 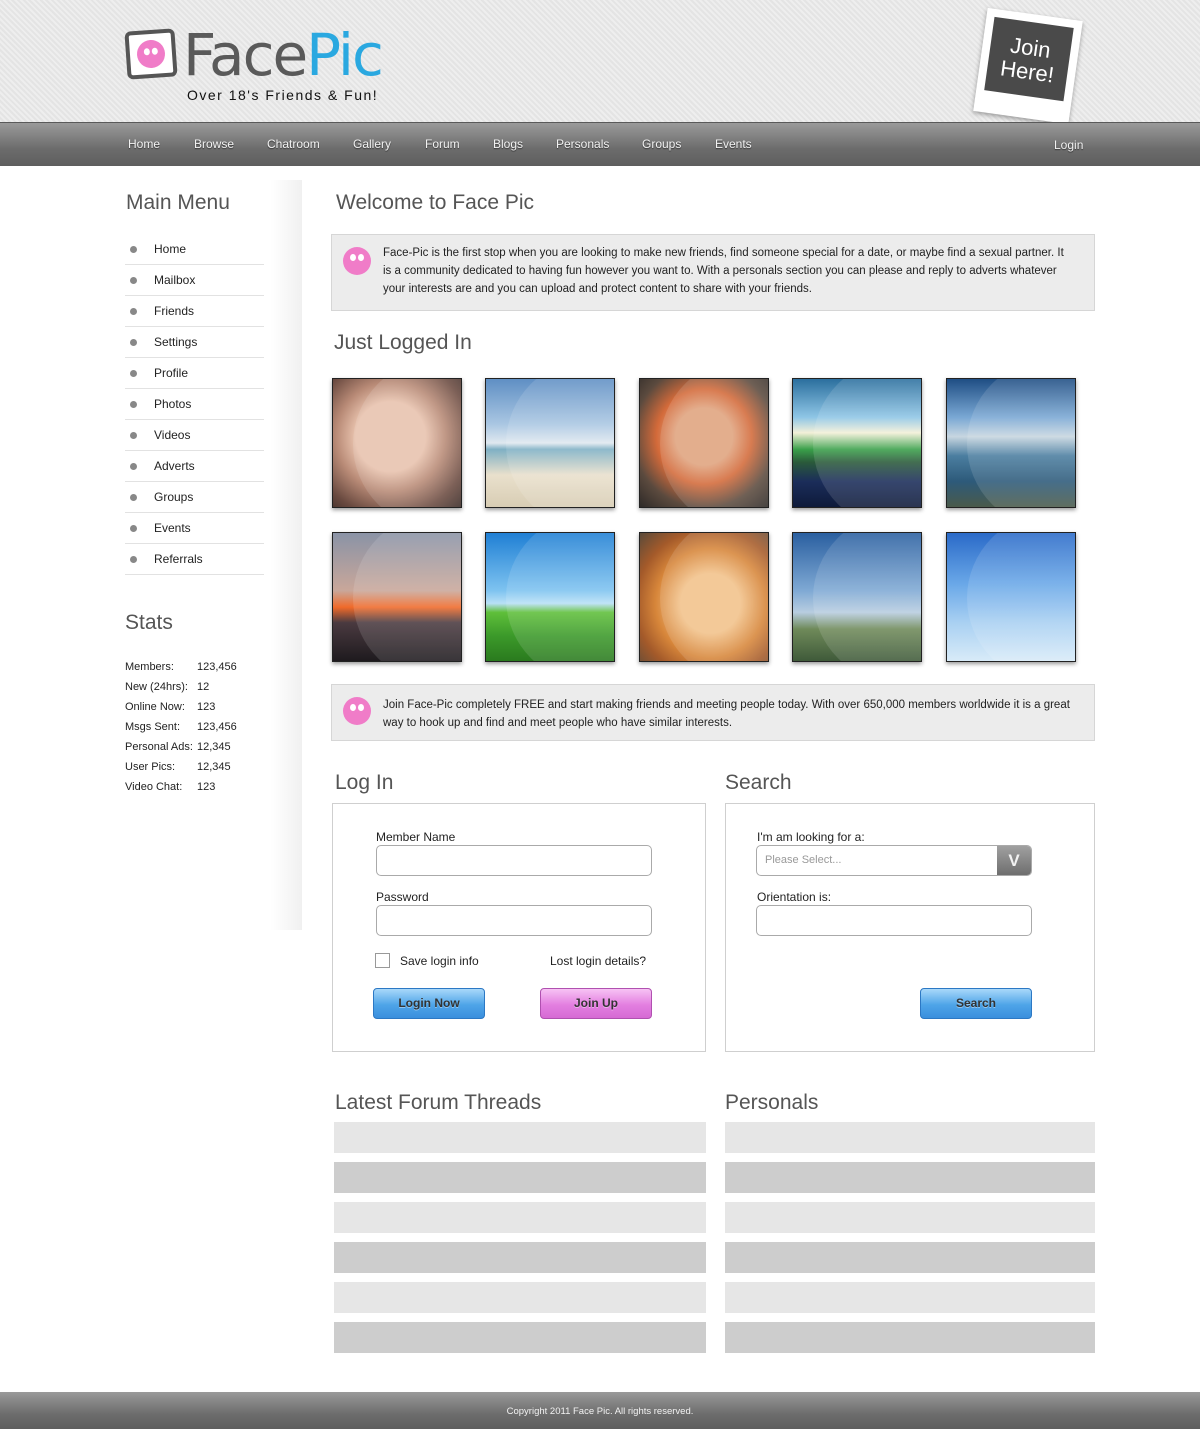 I want to click on menu-item-home: Home, so click(x=194, y=249).